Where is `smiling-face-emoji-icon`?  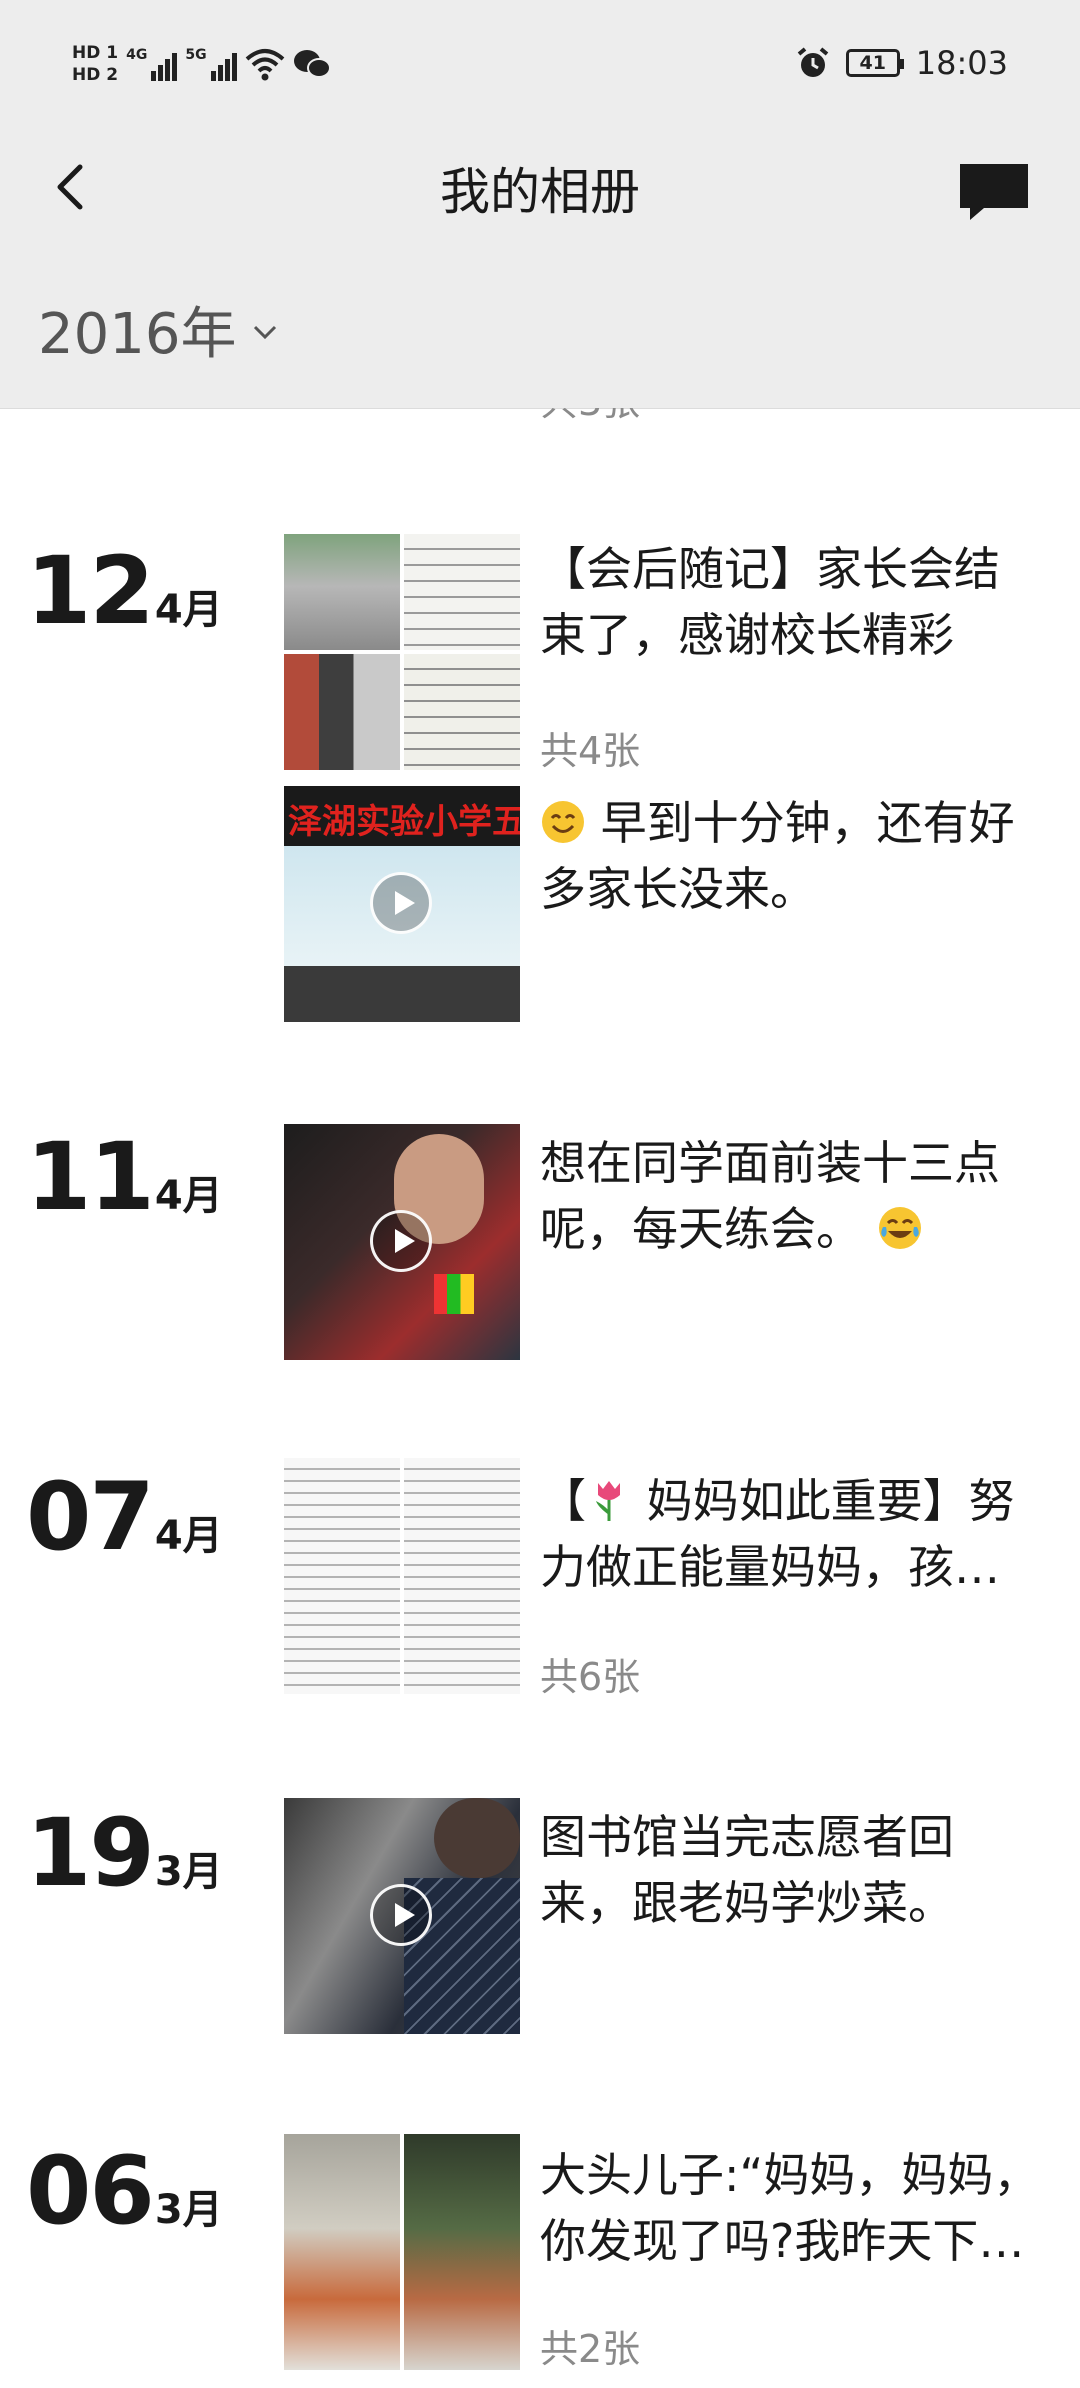
smiling-face-emoji-icon is located at coordinates (563, 822).